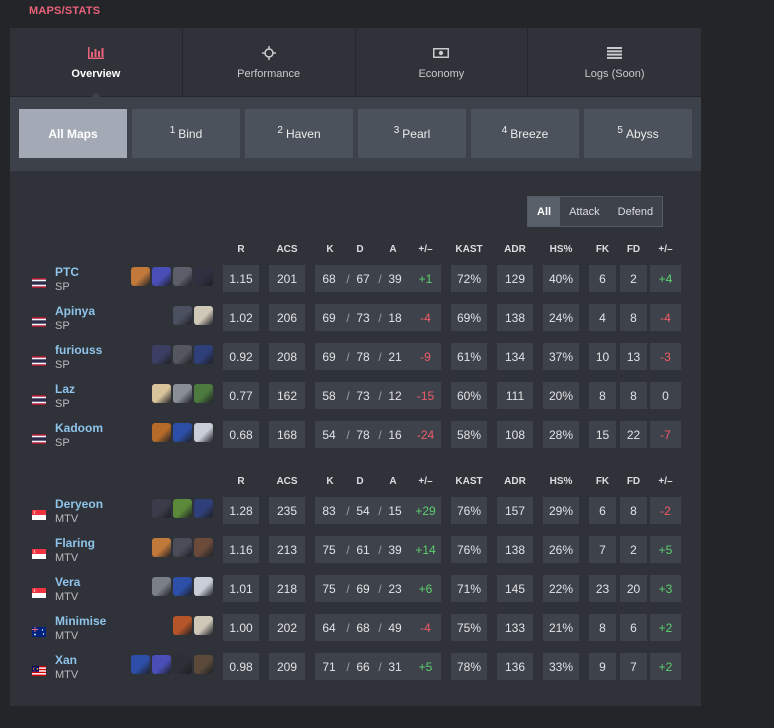 This screenshot has width=774, height=728. Describe the element at coordinates (241, 395) in the screenshot. I see `stat-r: 0.77` at that location.